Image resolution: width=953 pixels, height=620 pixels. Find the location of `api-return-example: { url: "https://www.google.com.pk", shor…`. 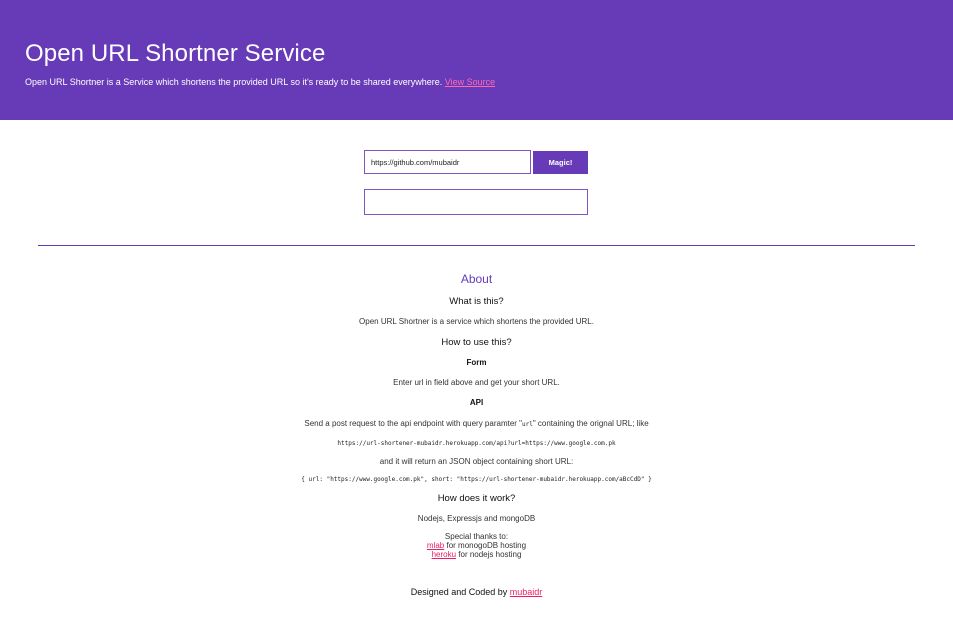

api-return-example: { url: "https://www.google.com.pk", shor… is located at coordinates (476, 479).